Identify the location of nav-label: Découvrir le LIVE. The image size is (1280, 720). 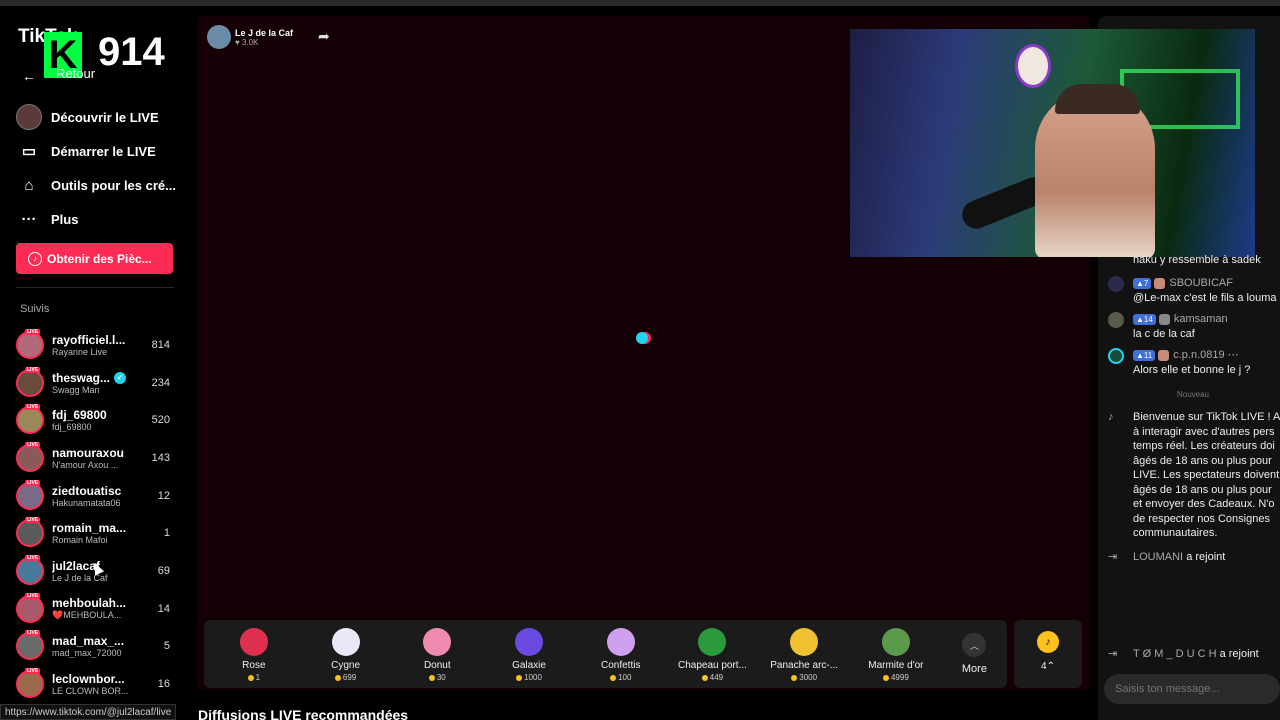
(105, 117).